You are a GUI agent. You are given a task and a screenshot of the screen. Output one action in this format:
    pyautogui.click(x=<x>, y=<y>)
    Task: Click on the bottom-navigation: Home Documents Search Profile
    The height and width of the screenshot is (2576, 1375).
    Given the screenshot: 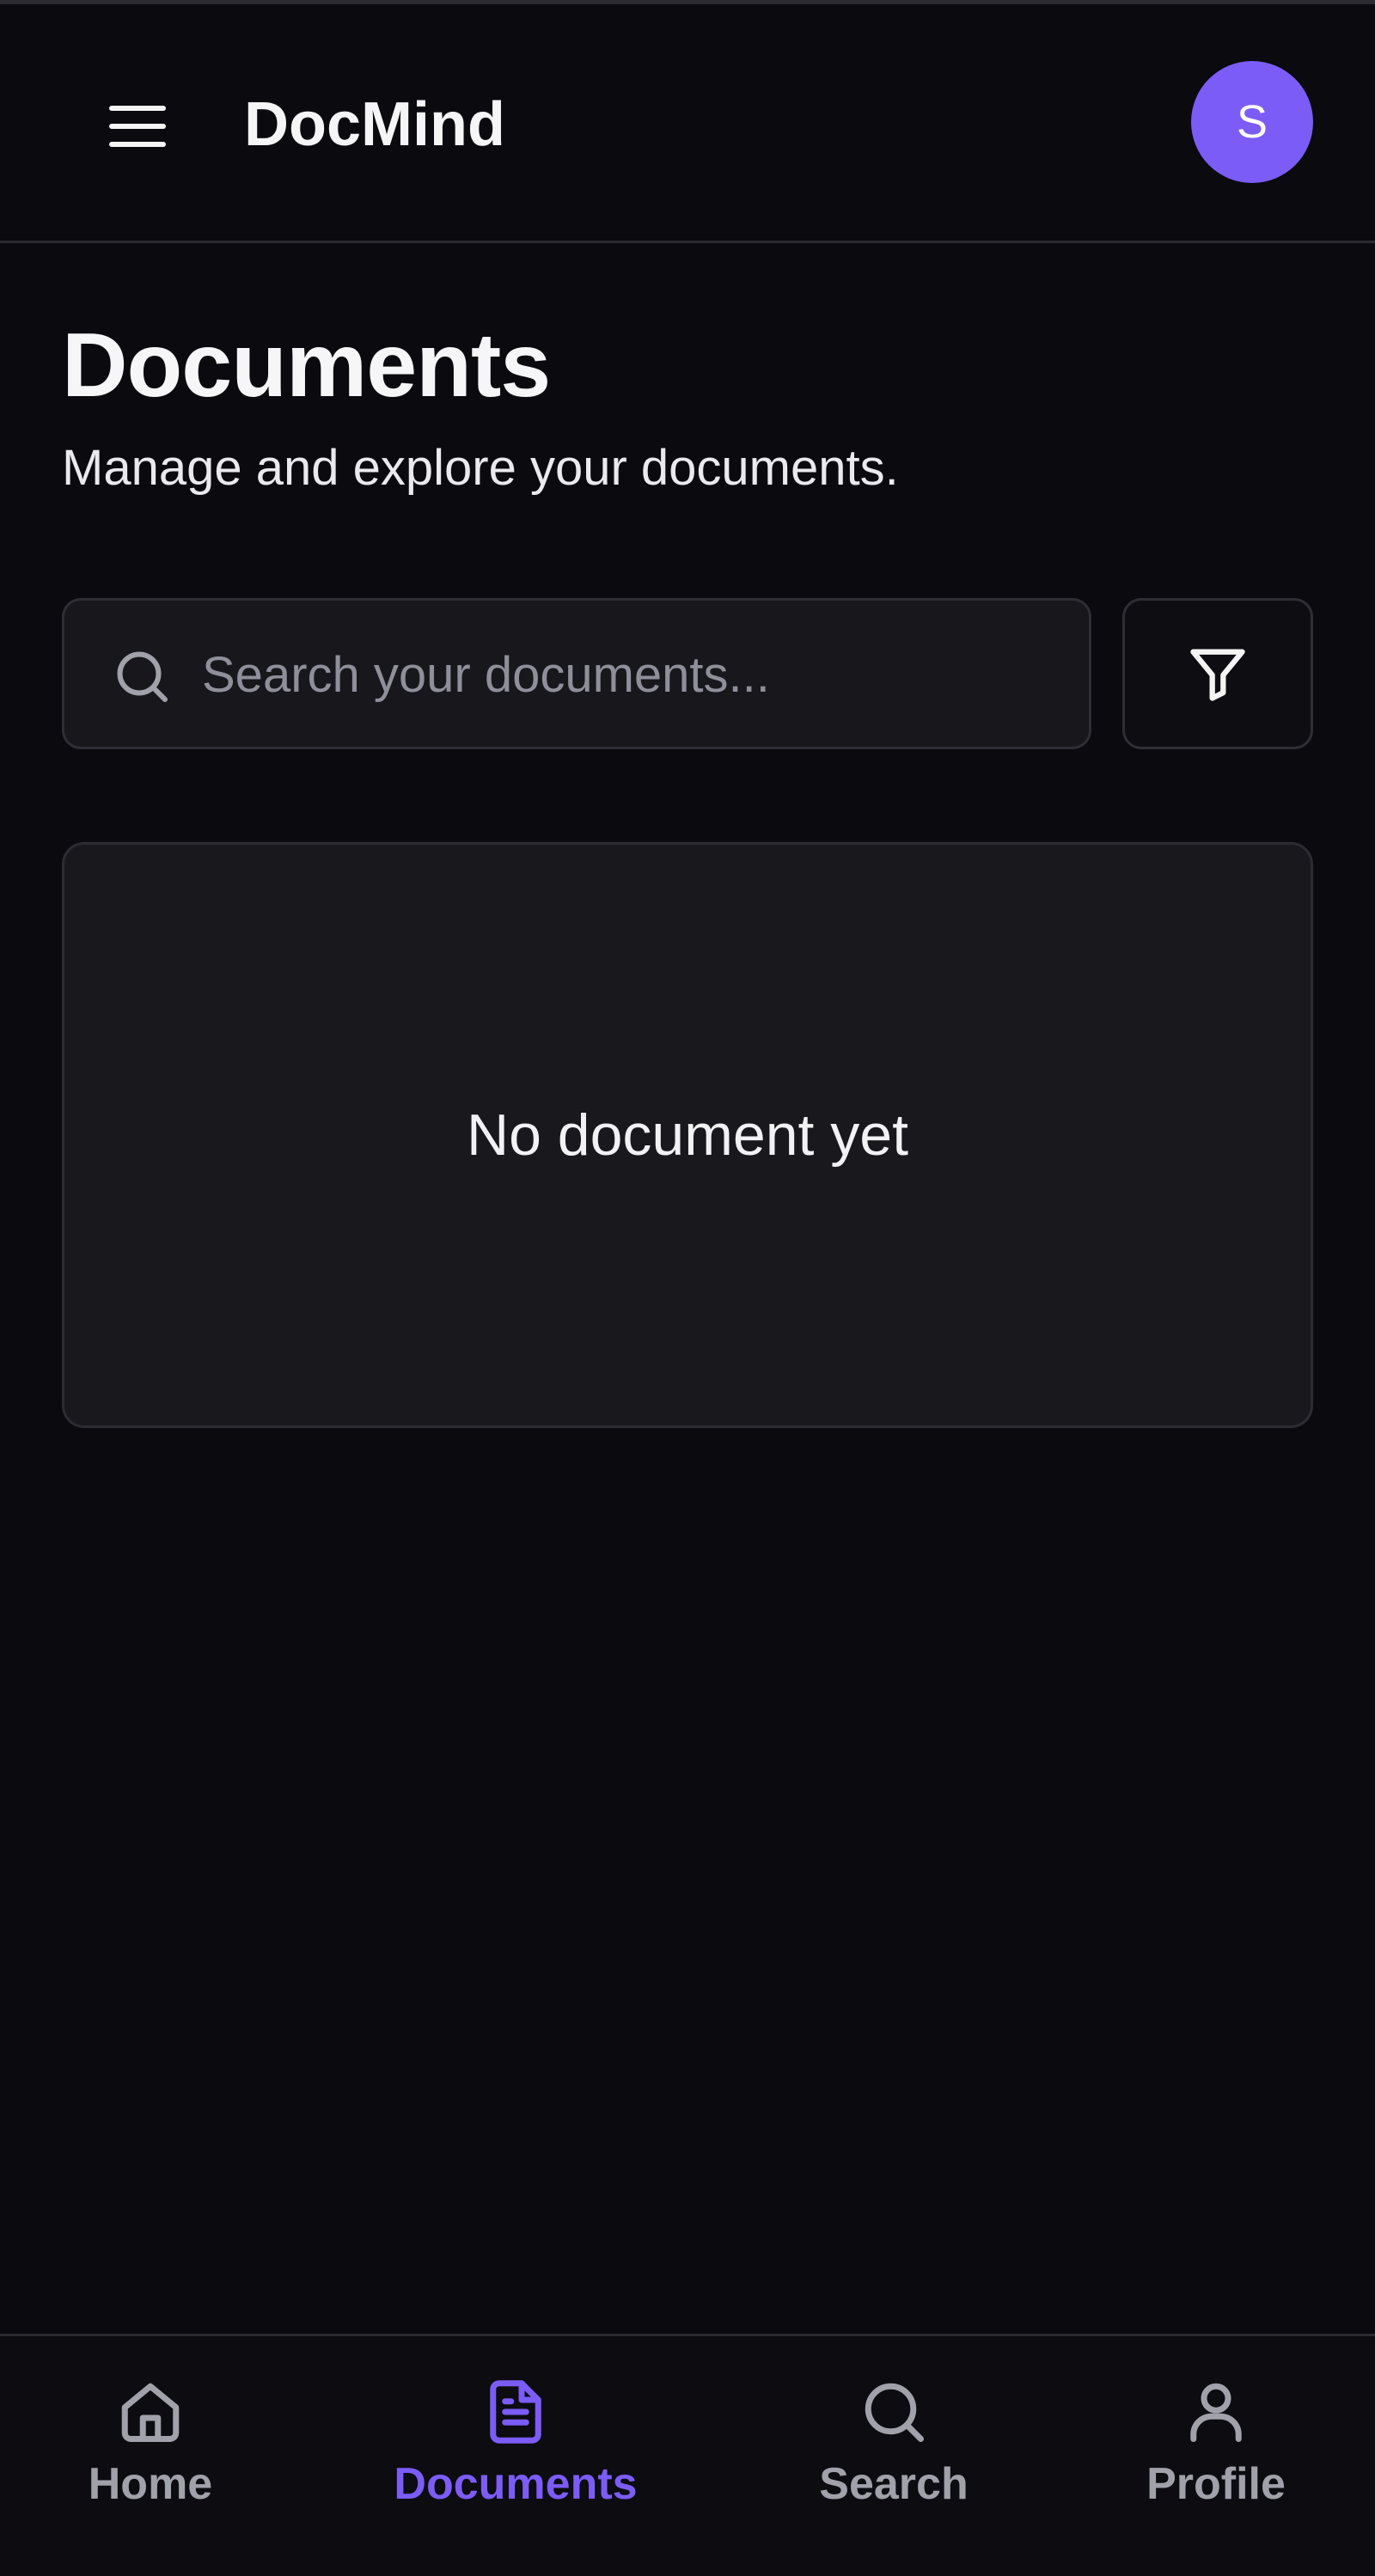 What is the action you would take?
    pyautogui.click(x=687, y=2455)
    